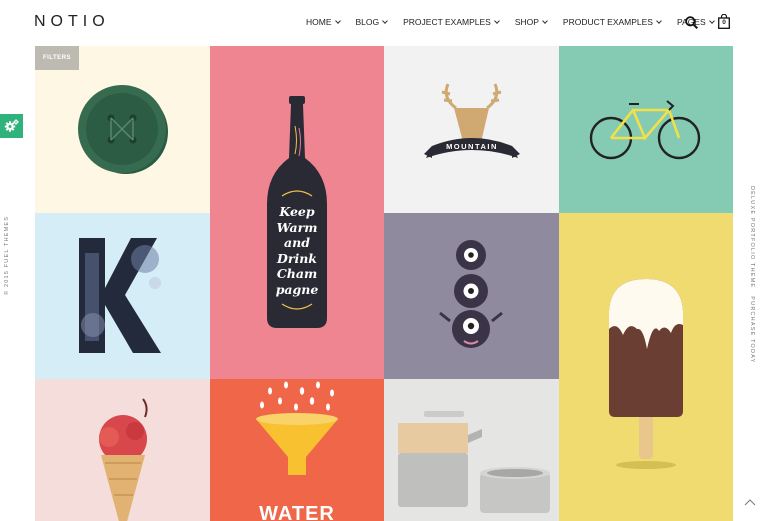 The width and height of the screenshot is (768, 521). I want to click on button-image, so click(123, 129).